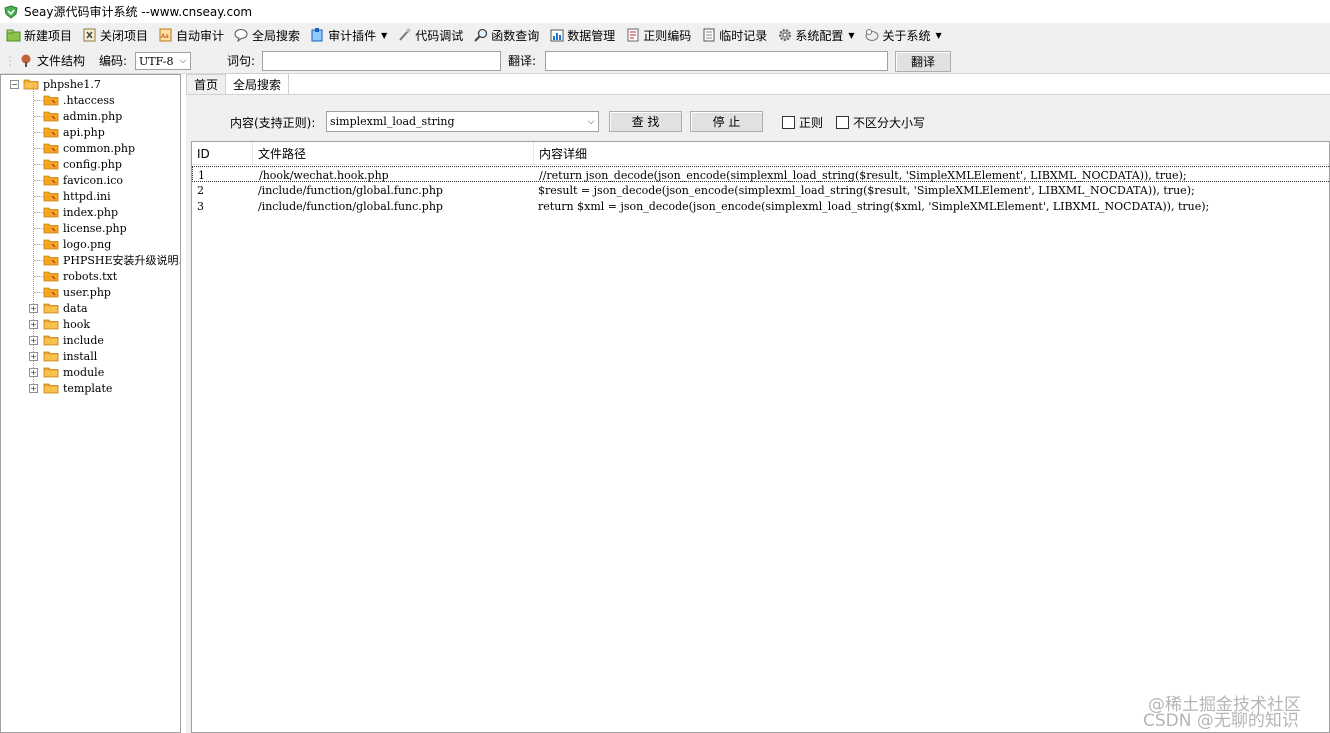  I want to click on translate-input, so click(716, 61).